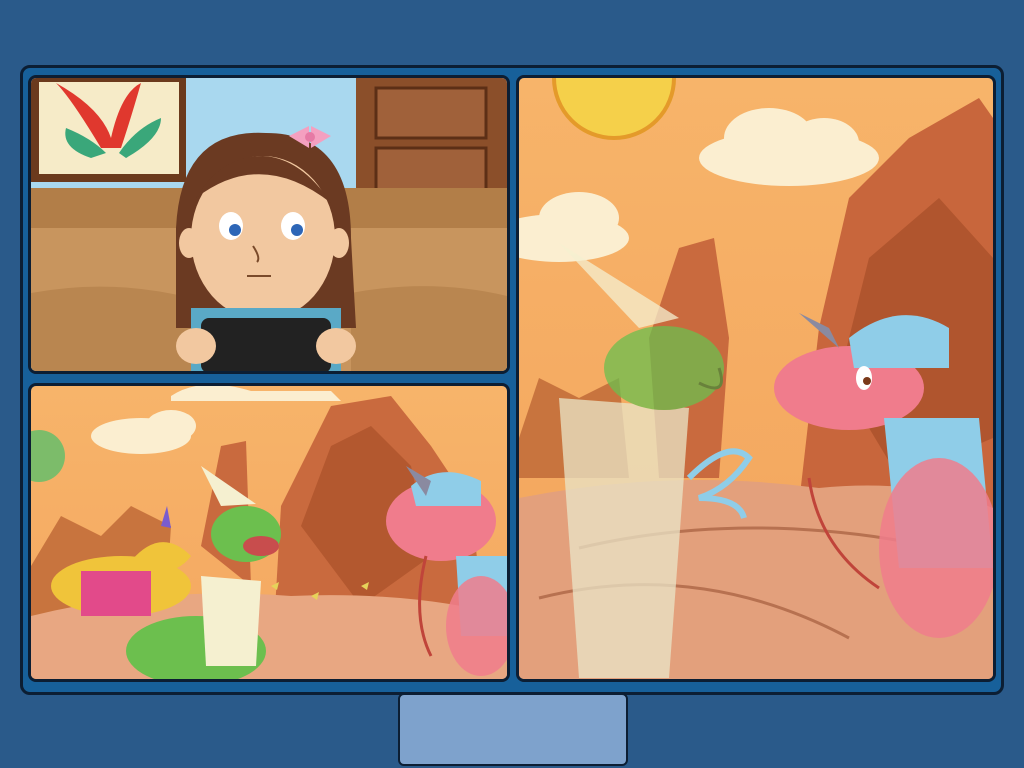 This screenshot has width=1024, height=768. Describe the element at coordinates (513, 729) in the screenshot. I see `next-button` at that location.